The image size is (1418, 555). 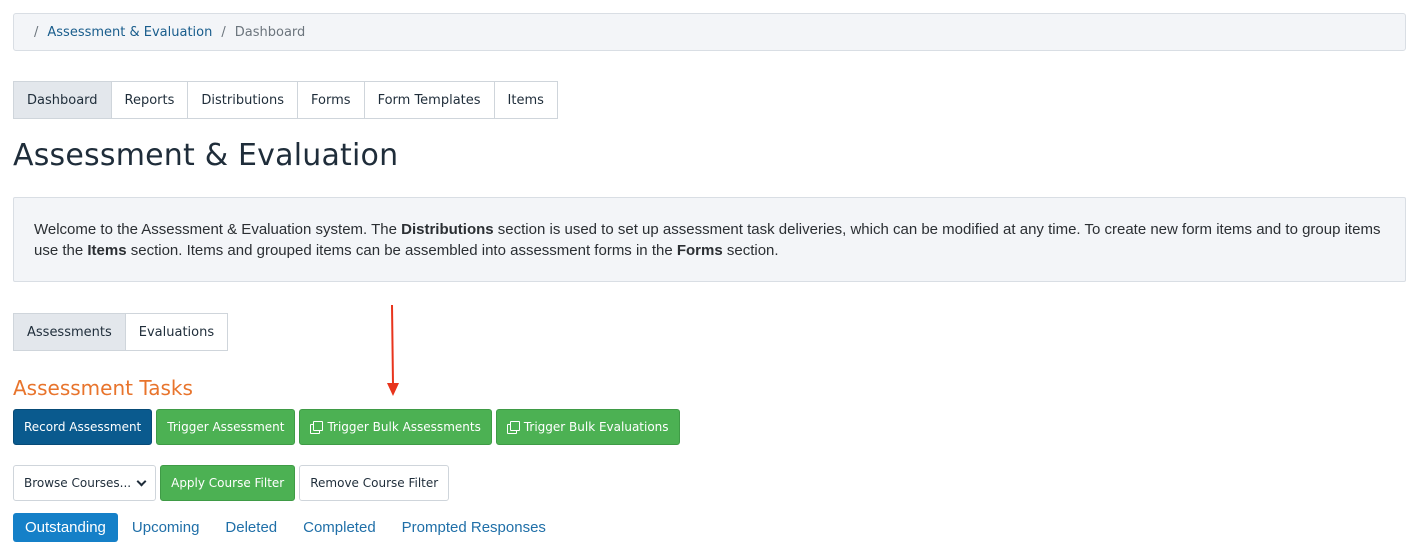 I want to click on tab-forms: Forms, so click(x=331, y=100).